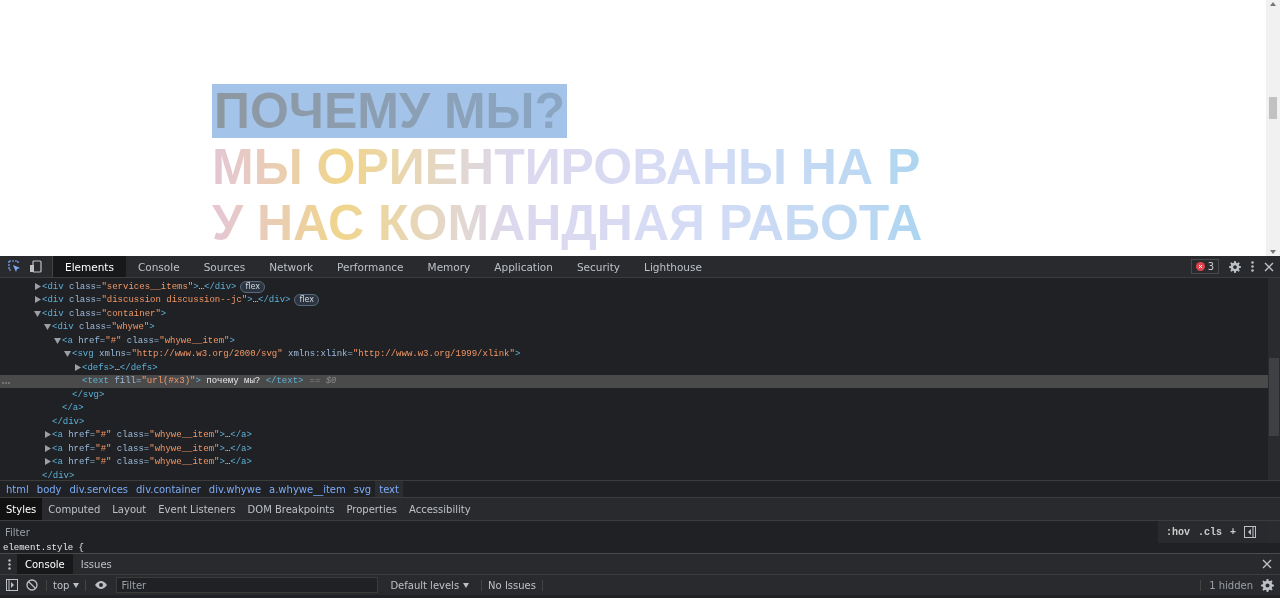  Describe the element at coordinates (296, 354) in the screenshot. I see `html-tag: <svg xmlns="http://www.w3.org/2000/svg" xmlns:xlink="http://www.w3.org/1999/xlink">` at that location.